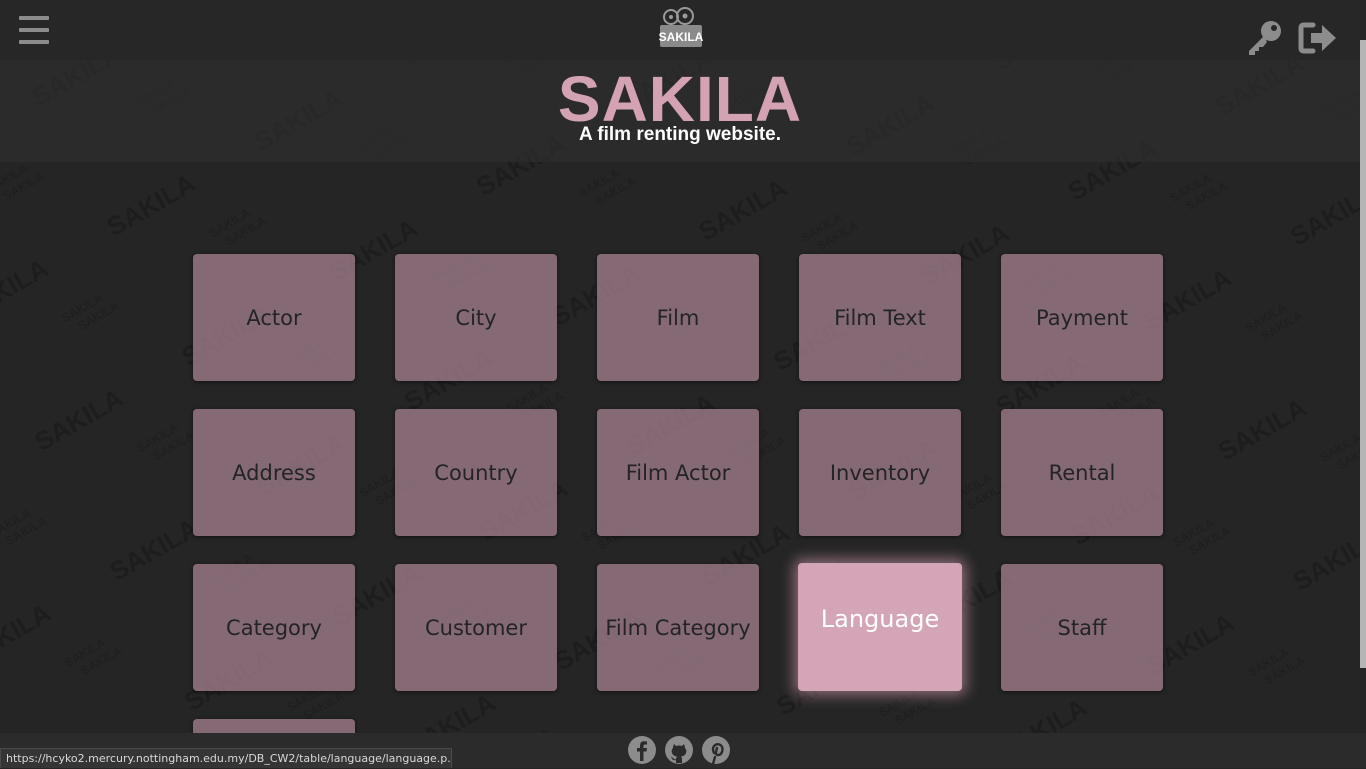  I want to click on hamburger-menu-icon, so click(34, 30).